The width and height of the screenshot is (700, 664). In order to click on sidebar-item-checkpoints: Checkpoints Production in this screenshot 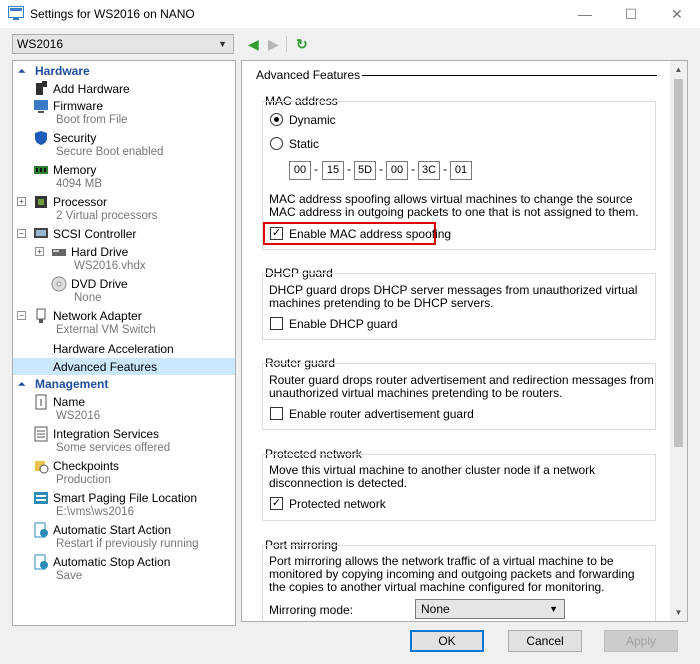, I will do `click(124, 472)`.